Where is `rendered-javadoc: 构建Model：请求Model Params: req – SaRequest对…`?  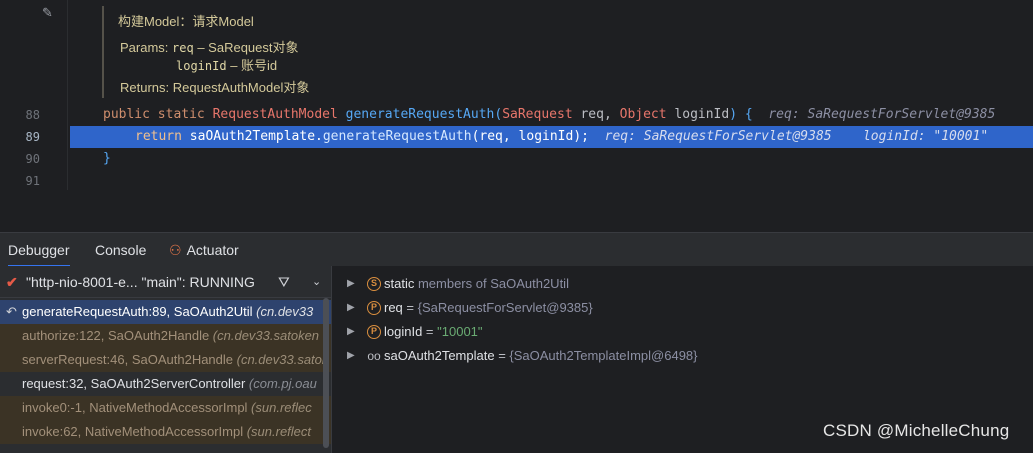 rendered-javadoc: 构建Model：请求Model Params: req – SaRequest对… is located at coordinates (222, 52).